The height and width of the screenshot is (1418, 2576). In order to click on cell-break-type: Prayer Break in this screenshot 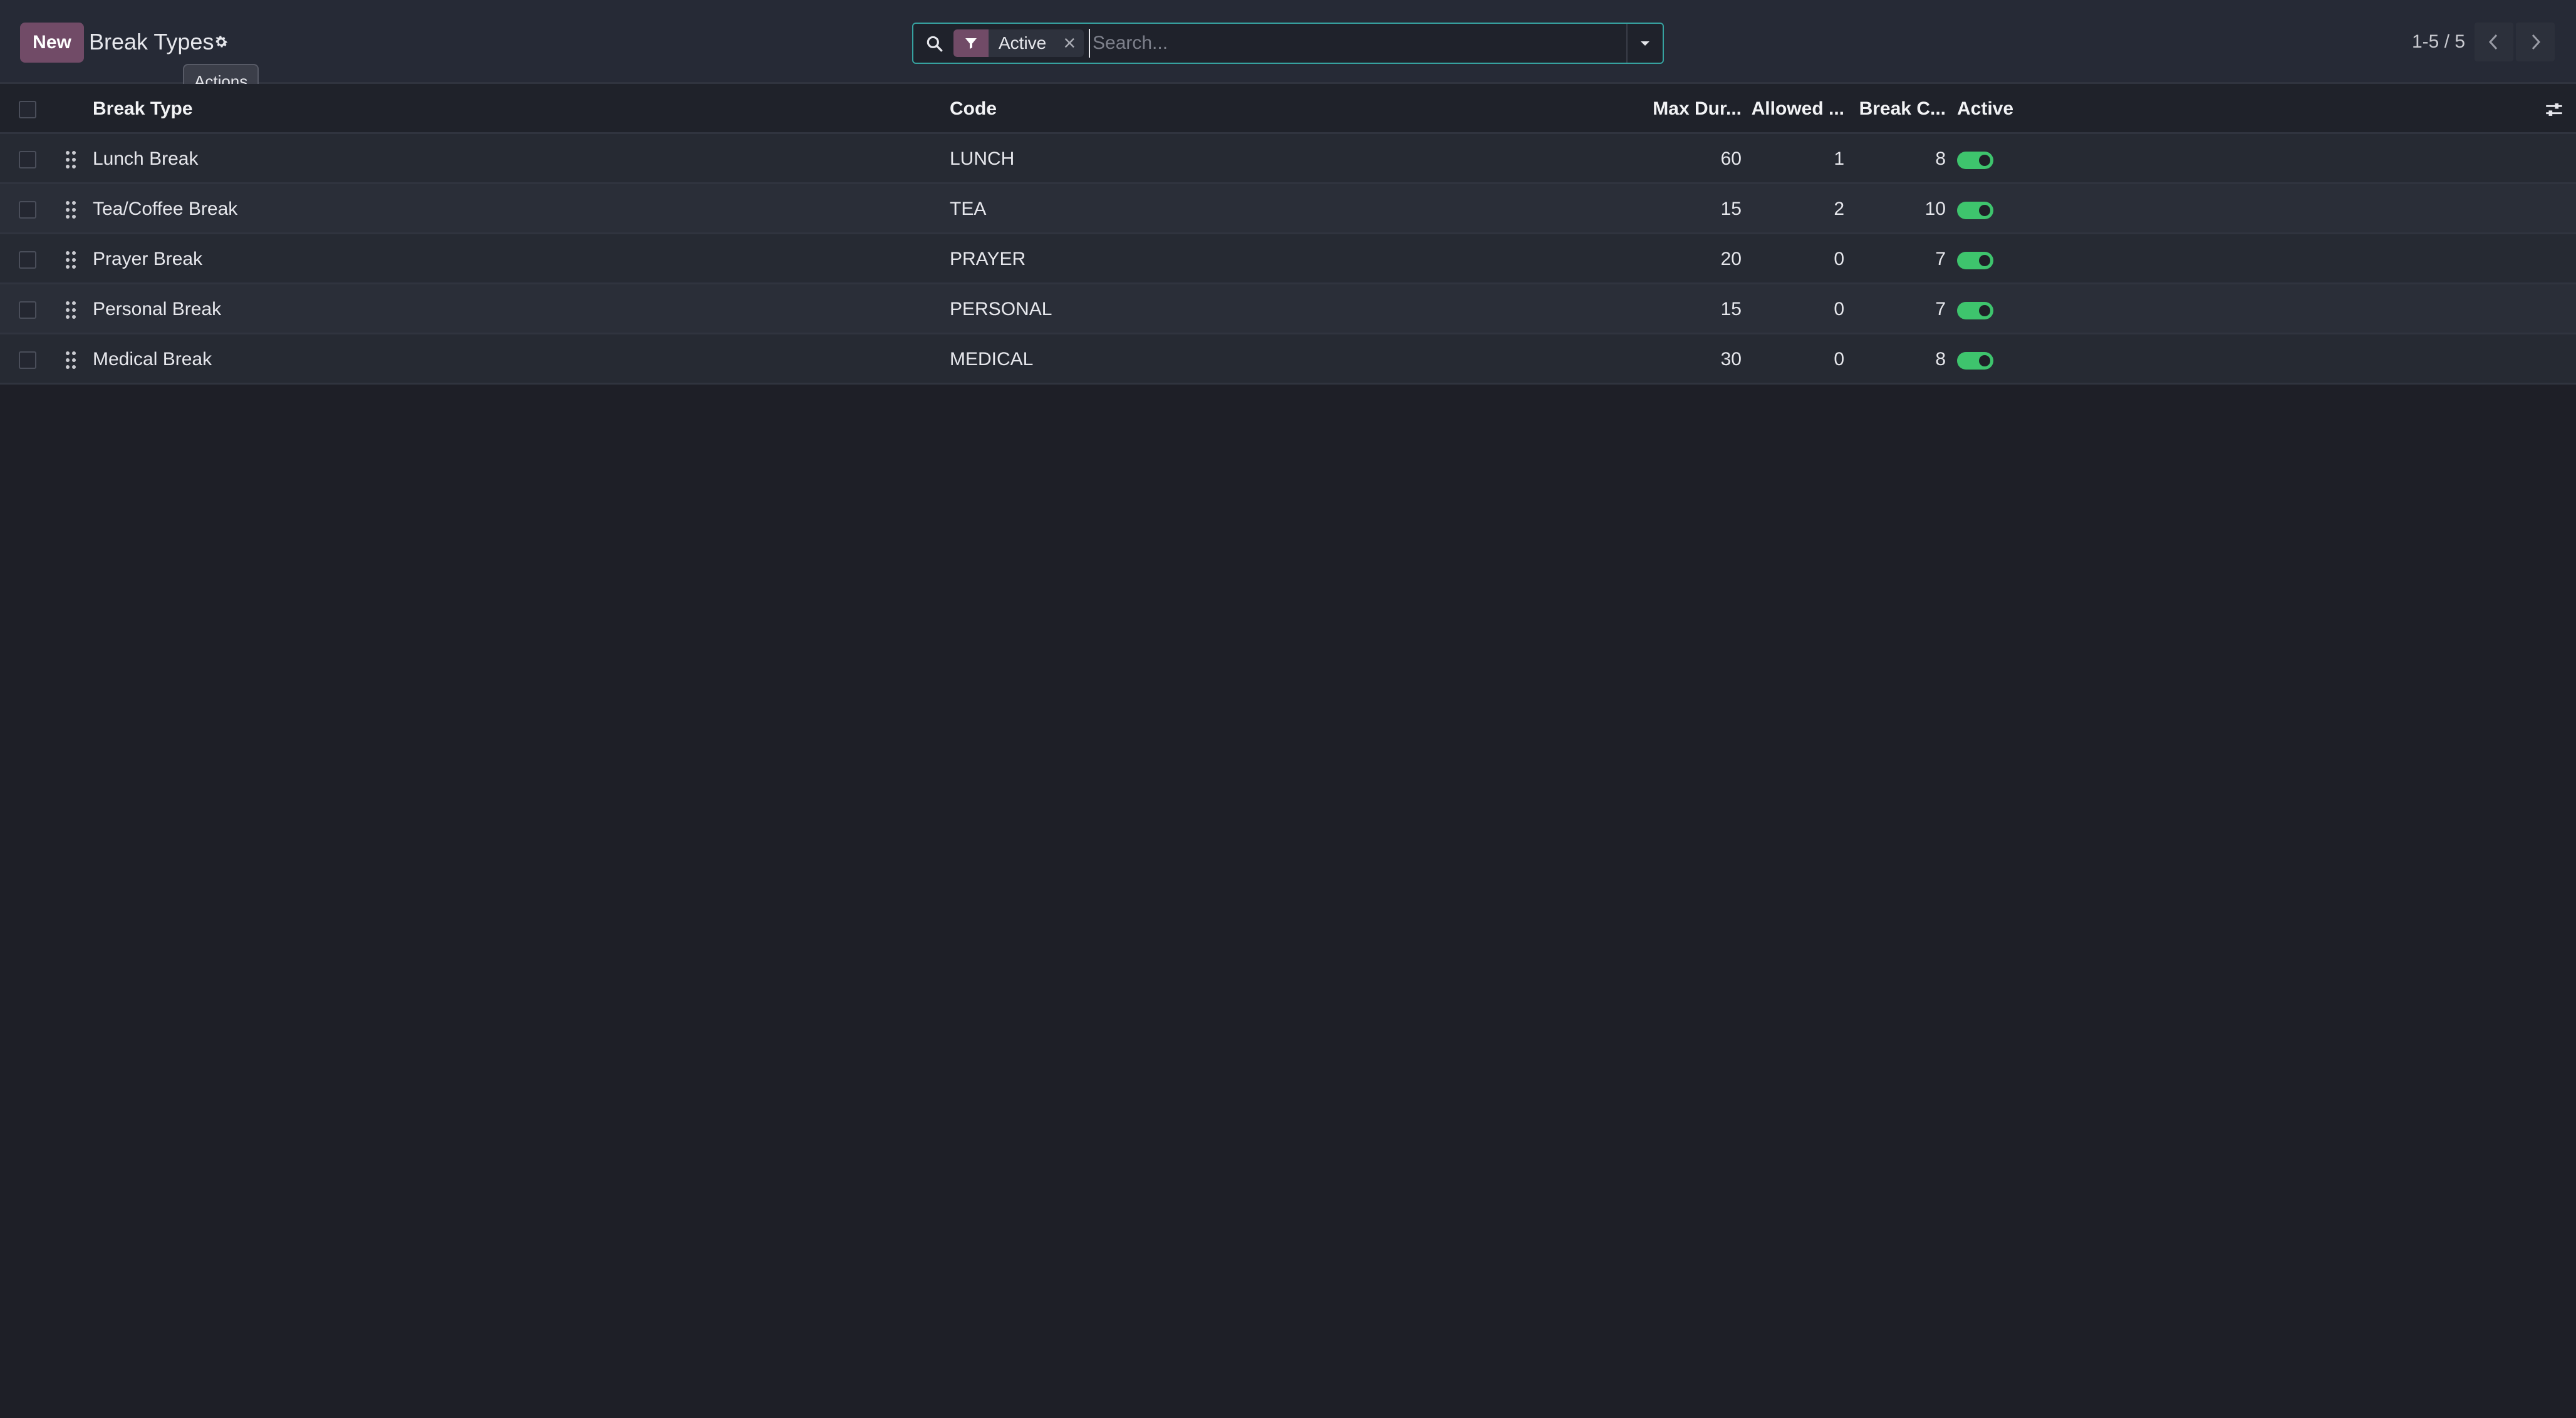, I will do `click(148, 259)`.